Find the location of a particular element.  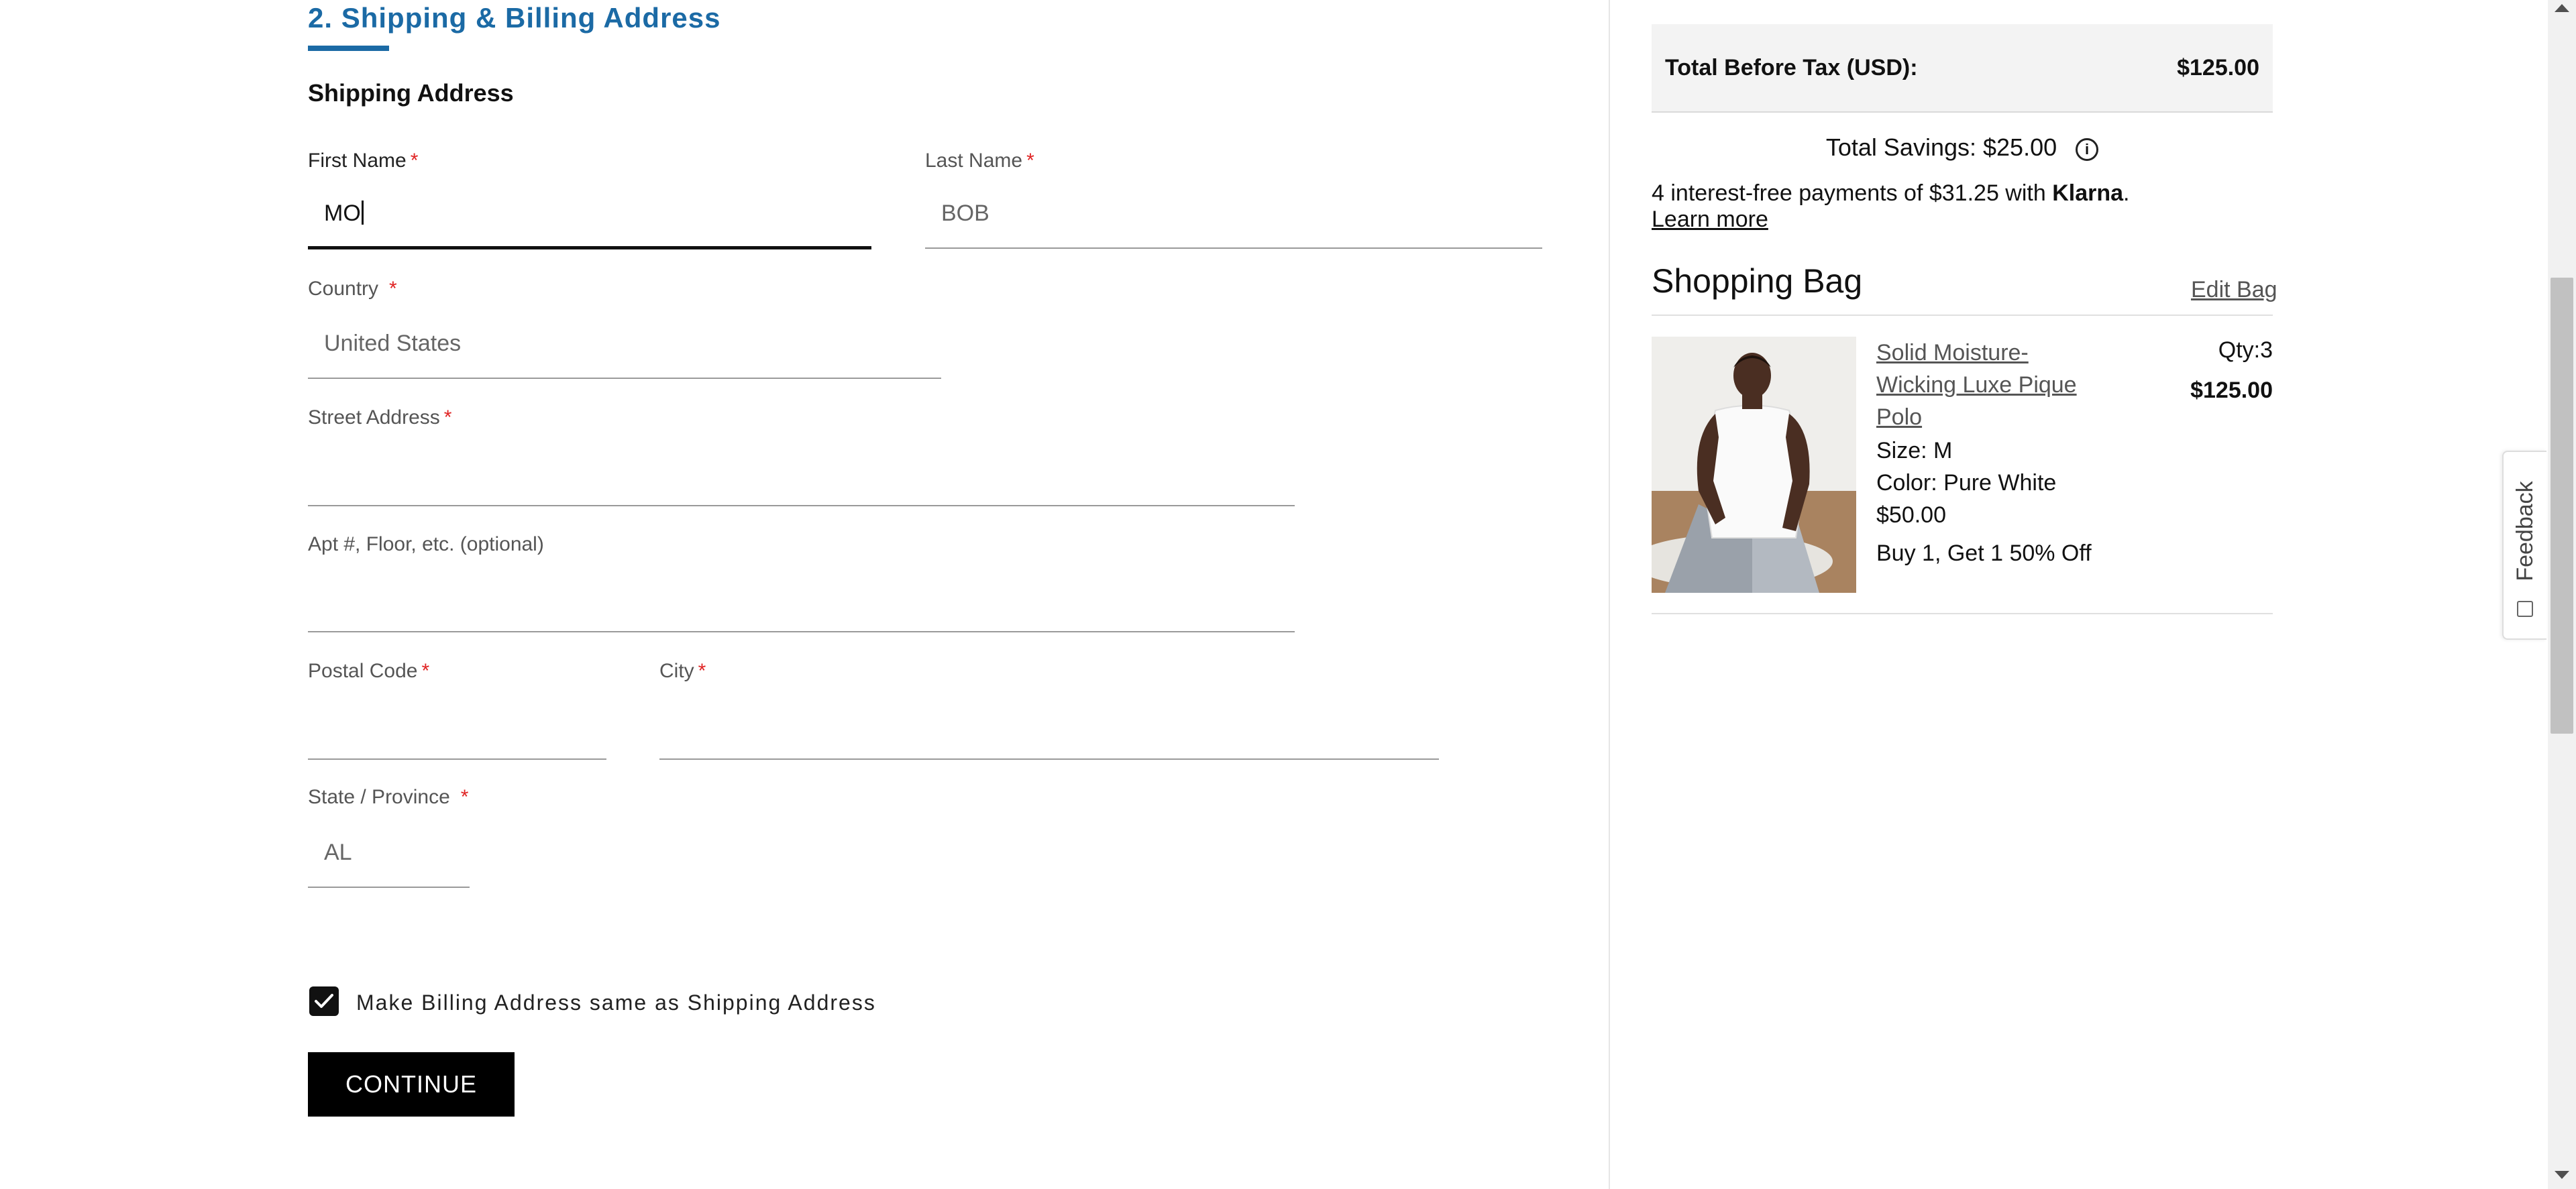

first-name-label: First Name * is located at coordinates (363, 161).